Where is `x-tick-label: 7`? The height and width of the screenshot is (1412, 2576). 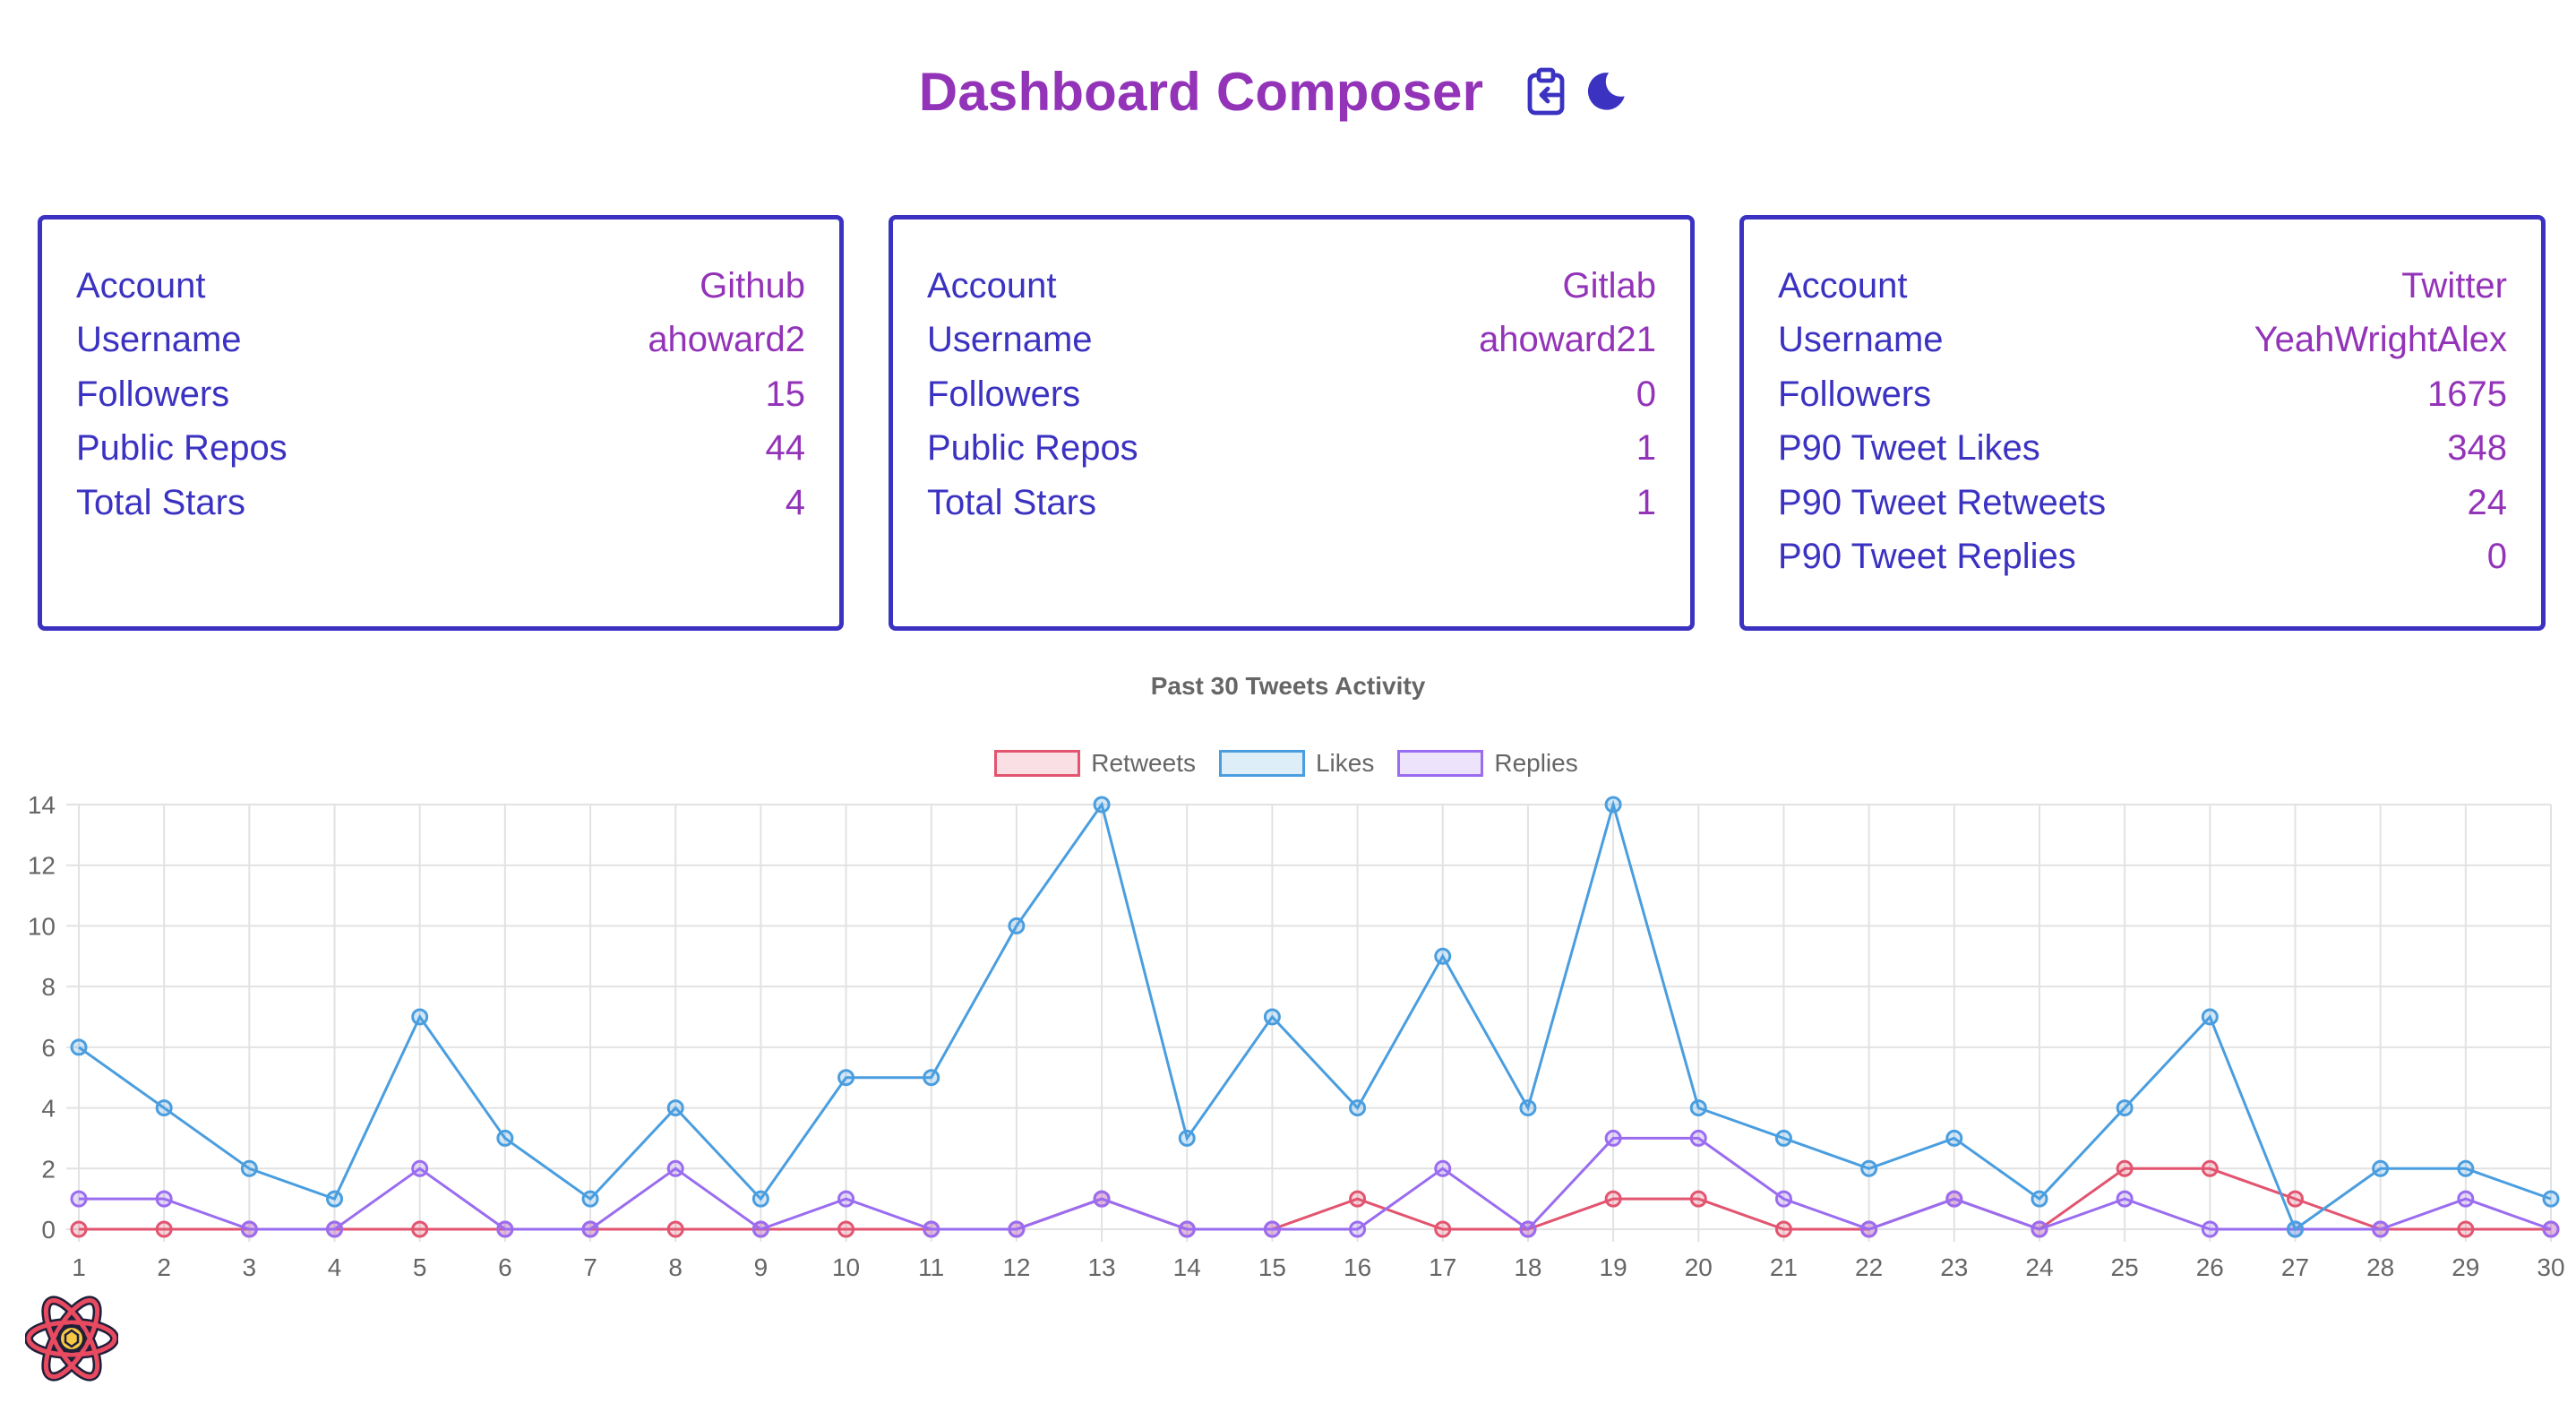 x-tick-label: 7 is located at coordinates (590, 1267).